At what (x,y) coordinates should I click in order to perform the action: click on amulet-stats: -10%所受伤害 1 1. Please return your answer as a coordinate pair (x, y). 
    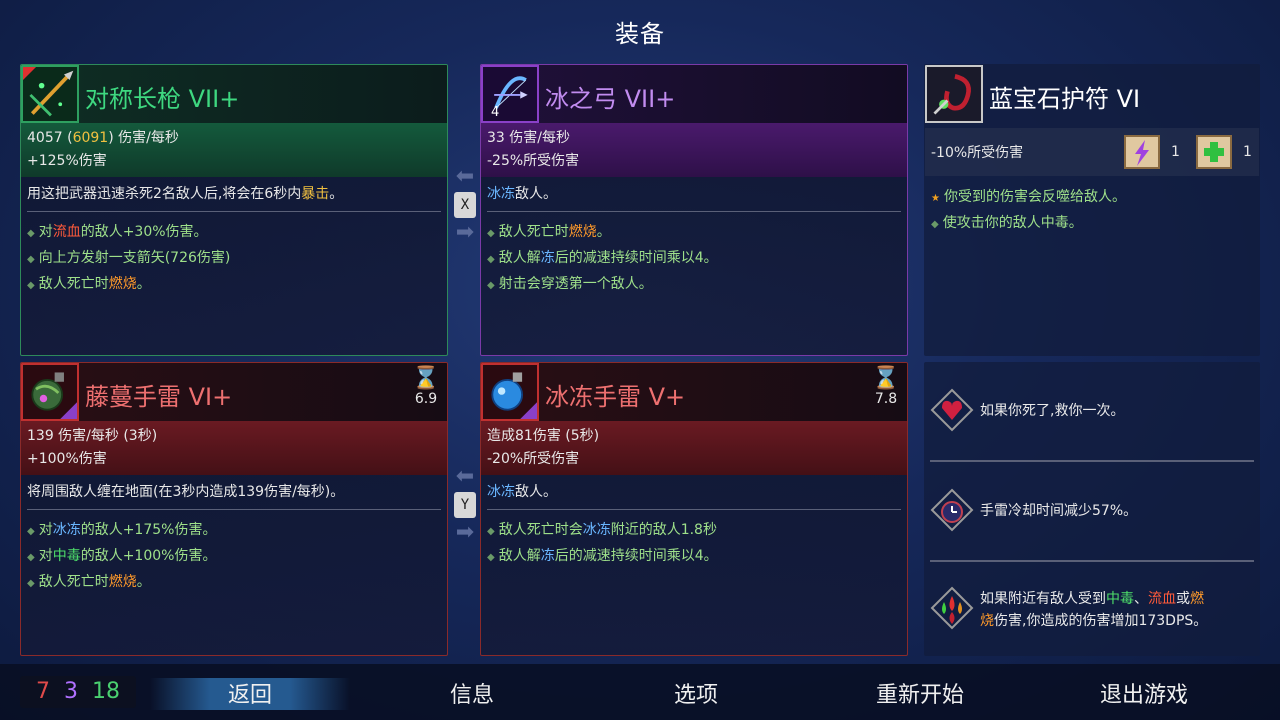
    Looking at the image, I should click on (1092, 152).